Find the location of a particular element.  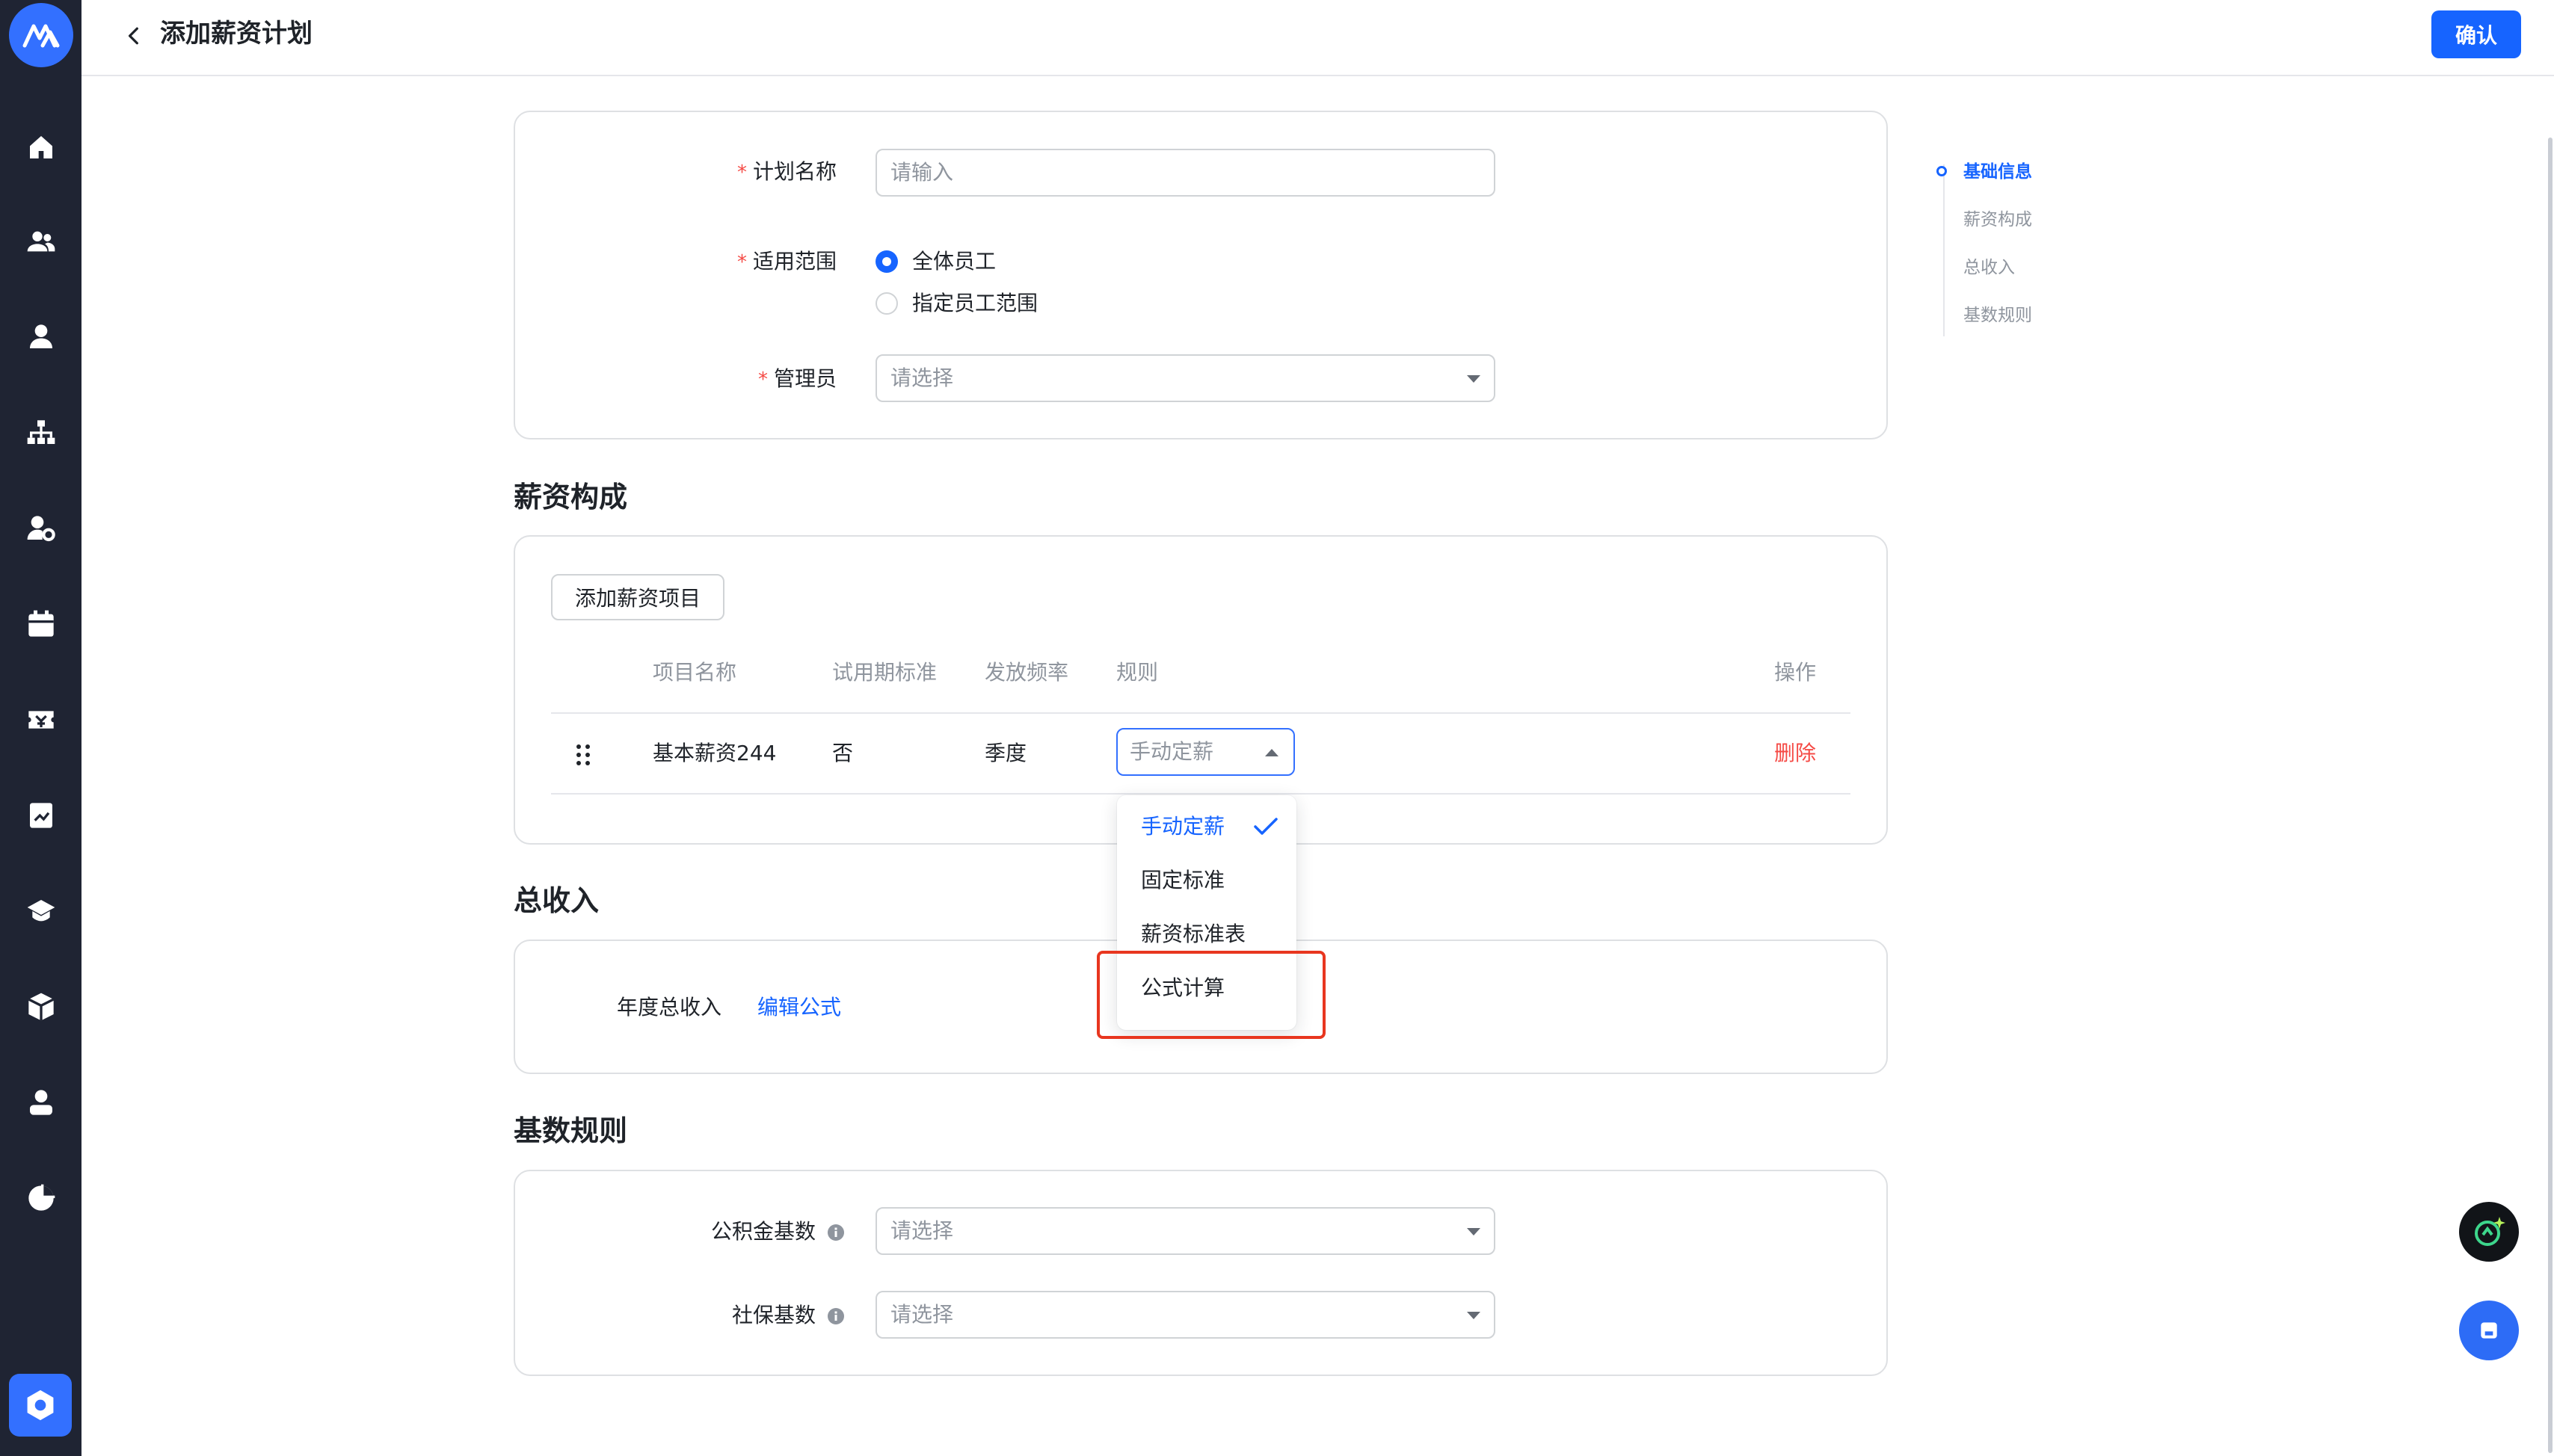

col-item-name: 项目名称 is located at coordinates (695, 672).